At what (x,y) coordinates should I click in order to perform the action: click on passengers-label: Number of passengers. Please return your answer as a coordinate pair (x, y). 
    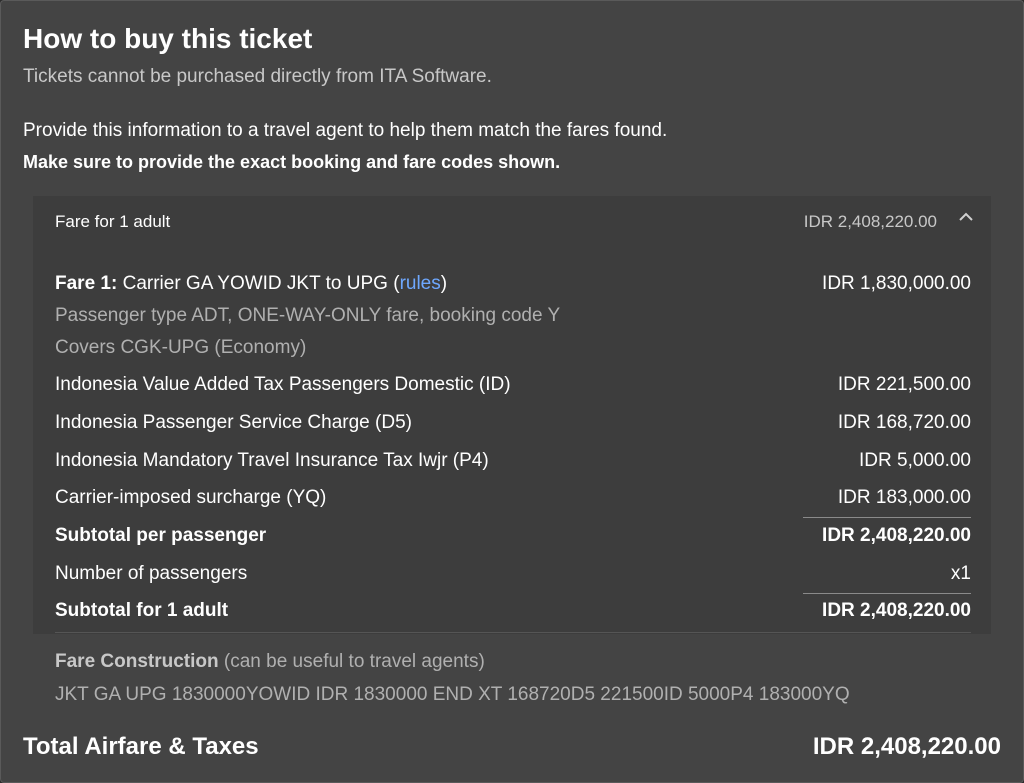
    Looking at the image, I should click on (151, 573).